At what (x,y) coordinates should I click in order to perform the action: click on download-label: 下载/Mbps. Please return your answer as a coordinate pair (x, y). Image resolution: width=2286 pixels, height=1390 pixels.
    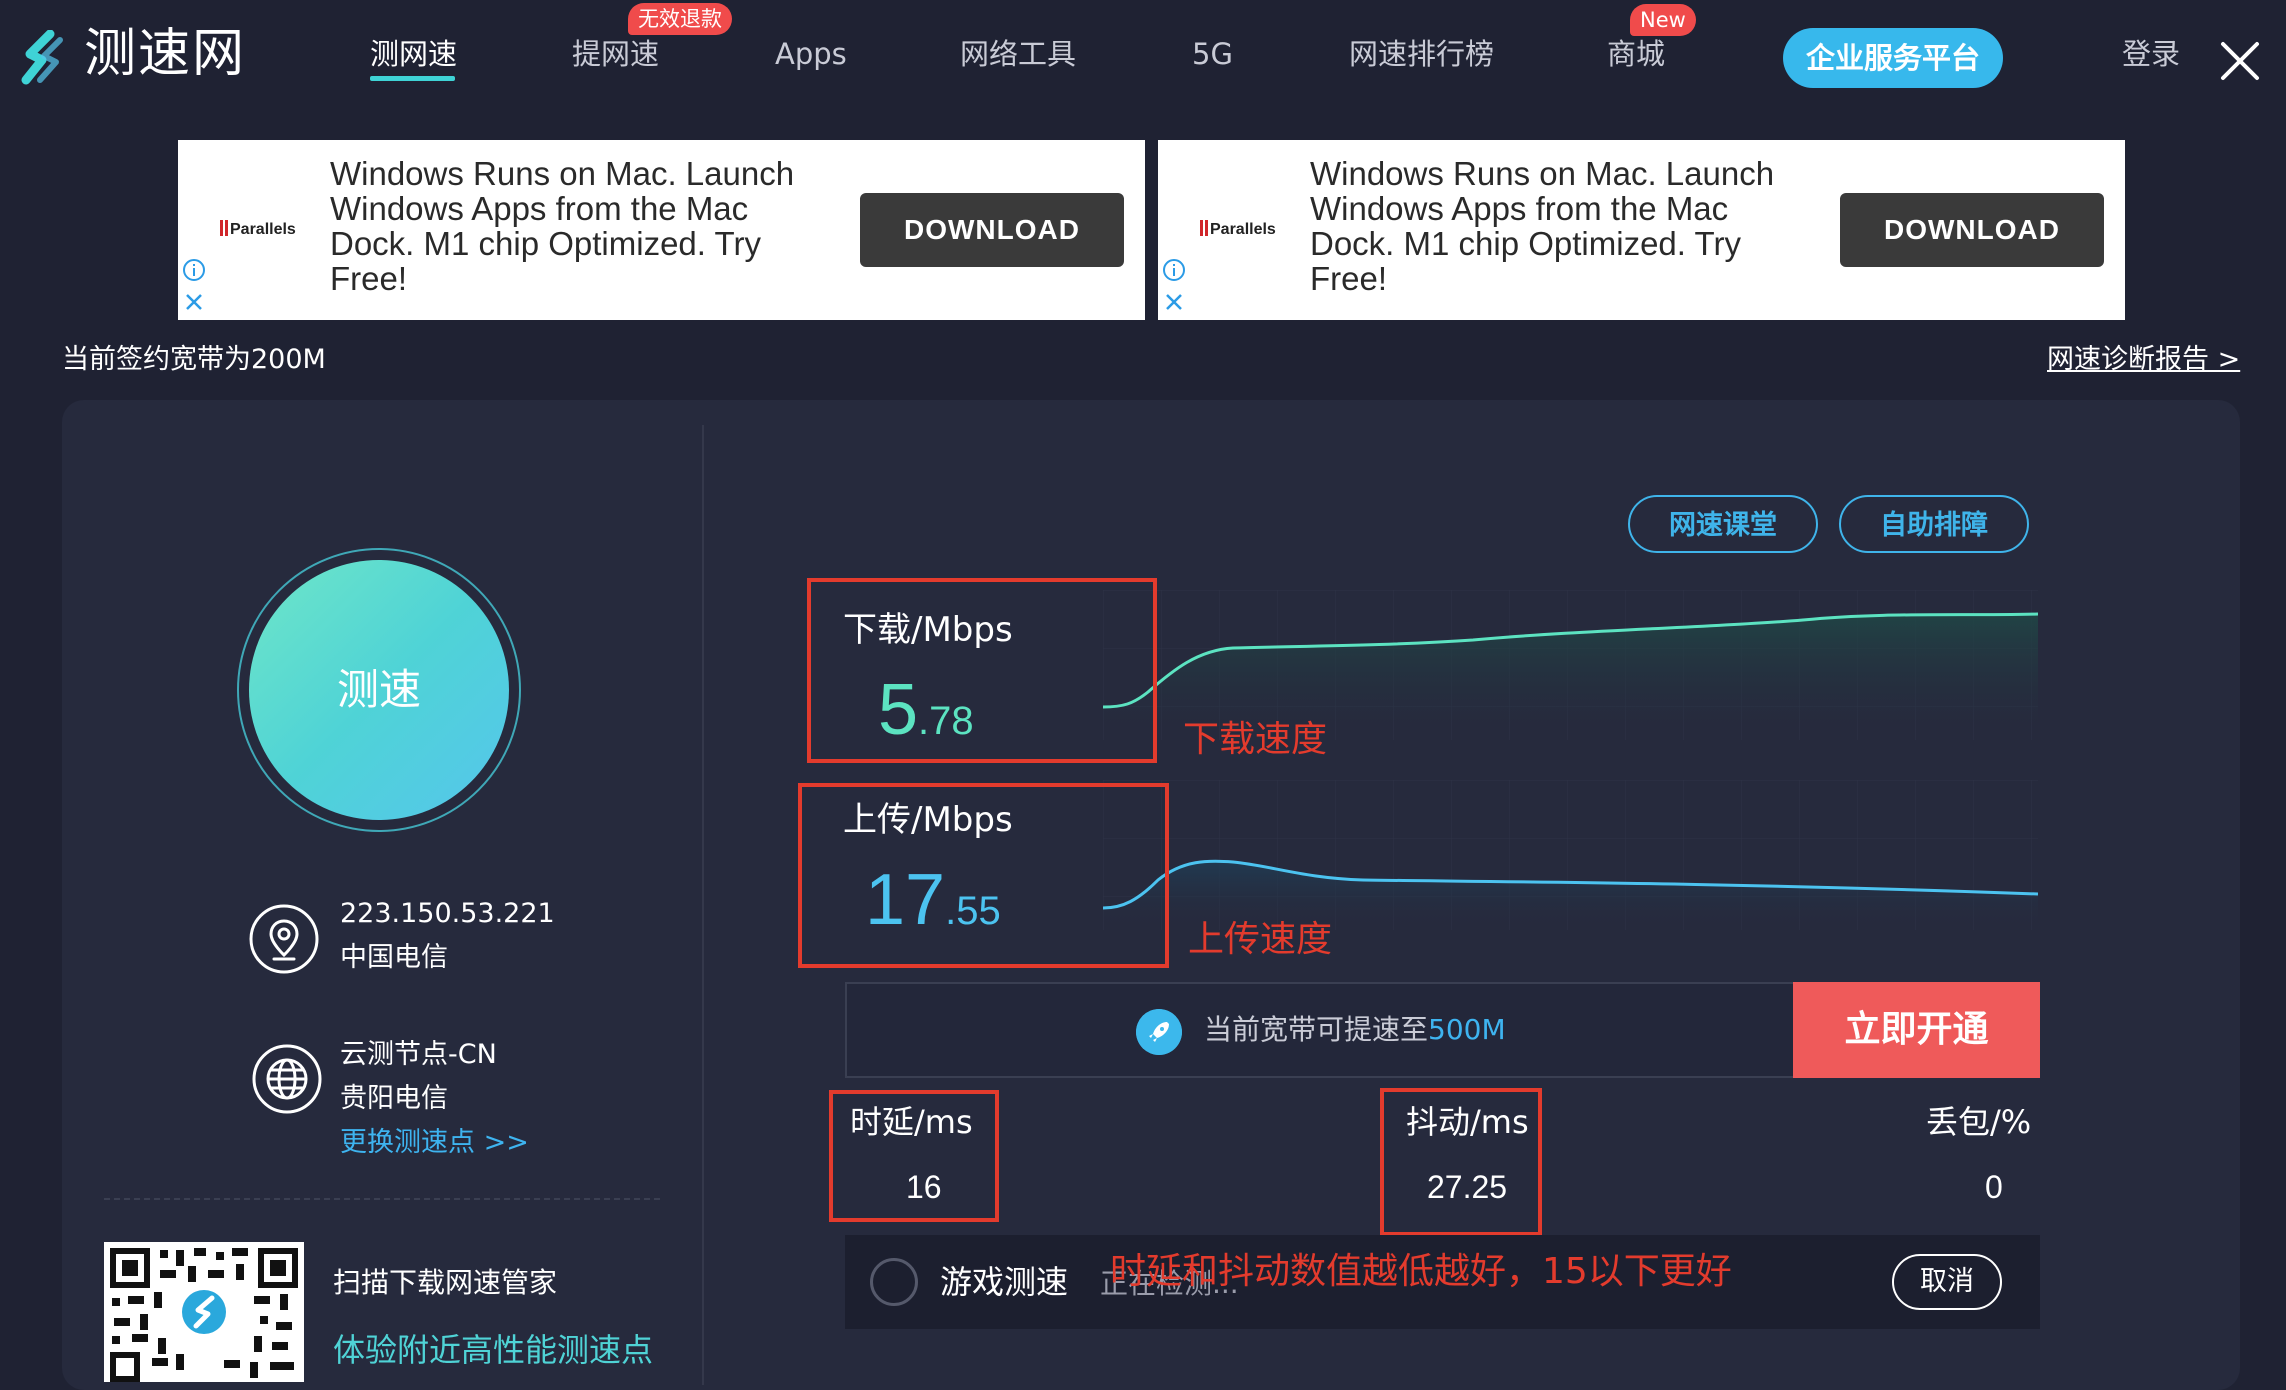
    Looking at the image, I should click on (928, 630).